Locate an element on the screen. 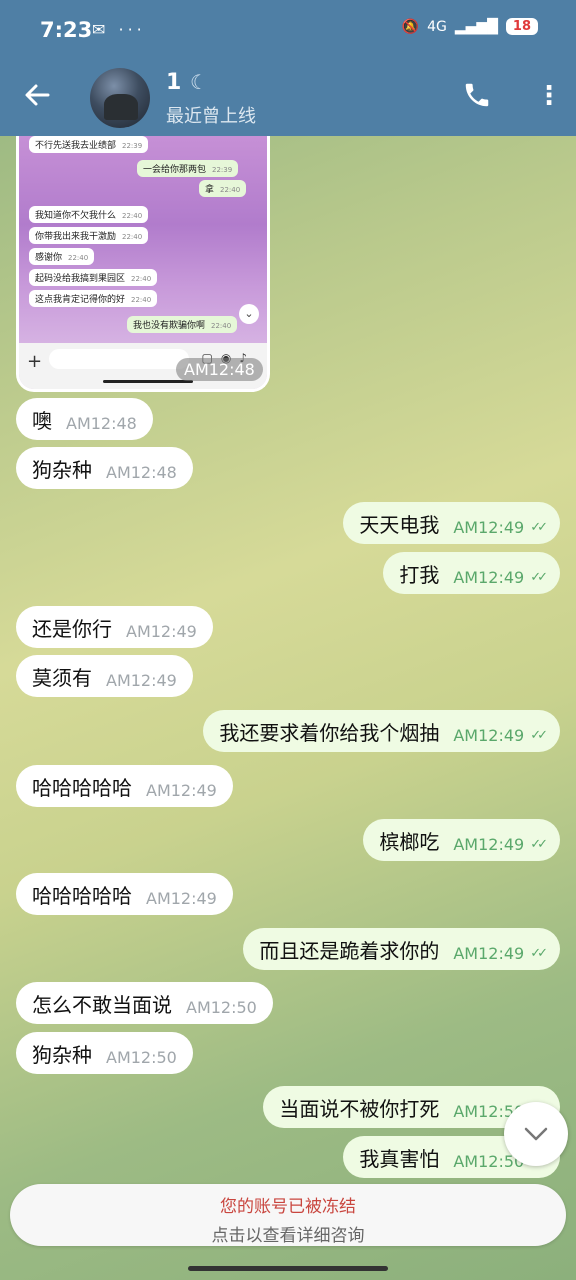 The width and height of the screenshot is (576, 1280). message-bubble-incoming: 噢 AM12:48 is located at coordinates (84, 419).